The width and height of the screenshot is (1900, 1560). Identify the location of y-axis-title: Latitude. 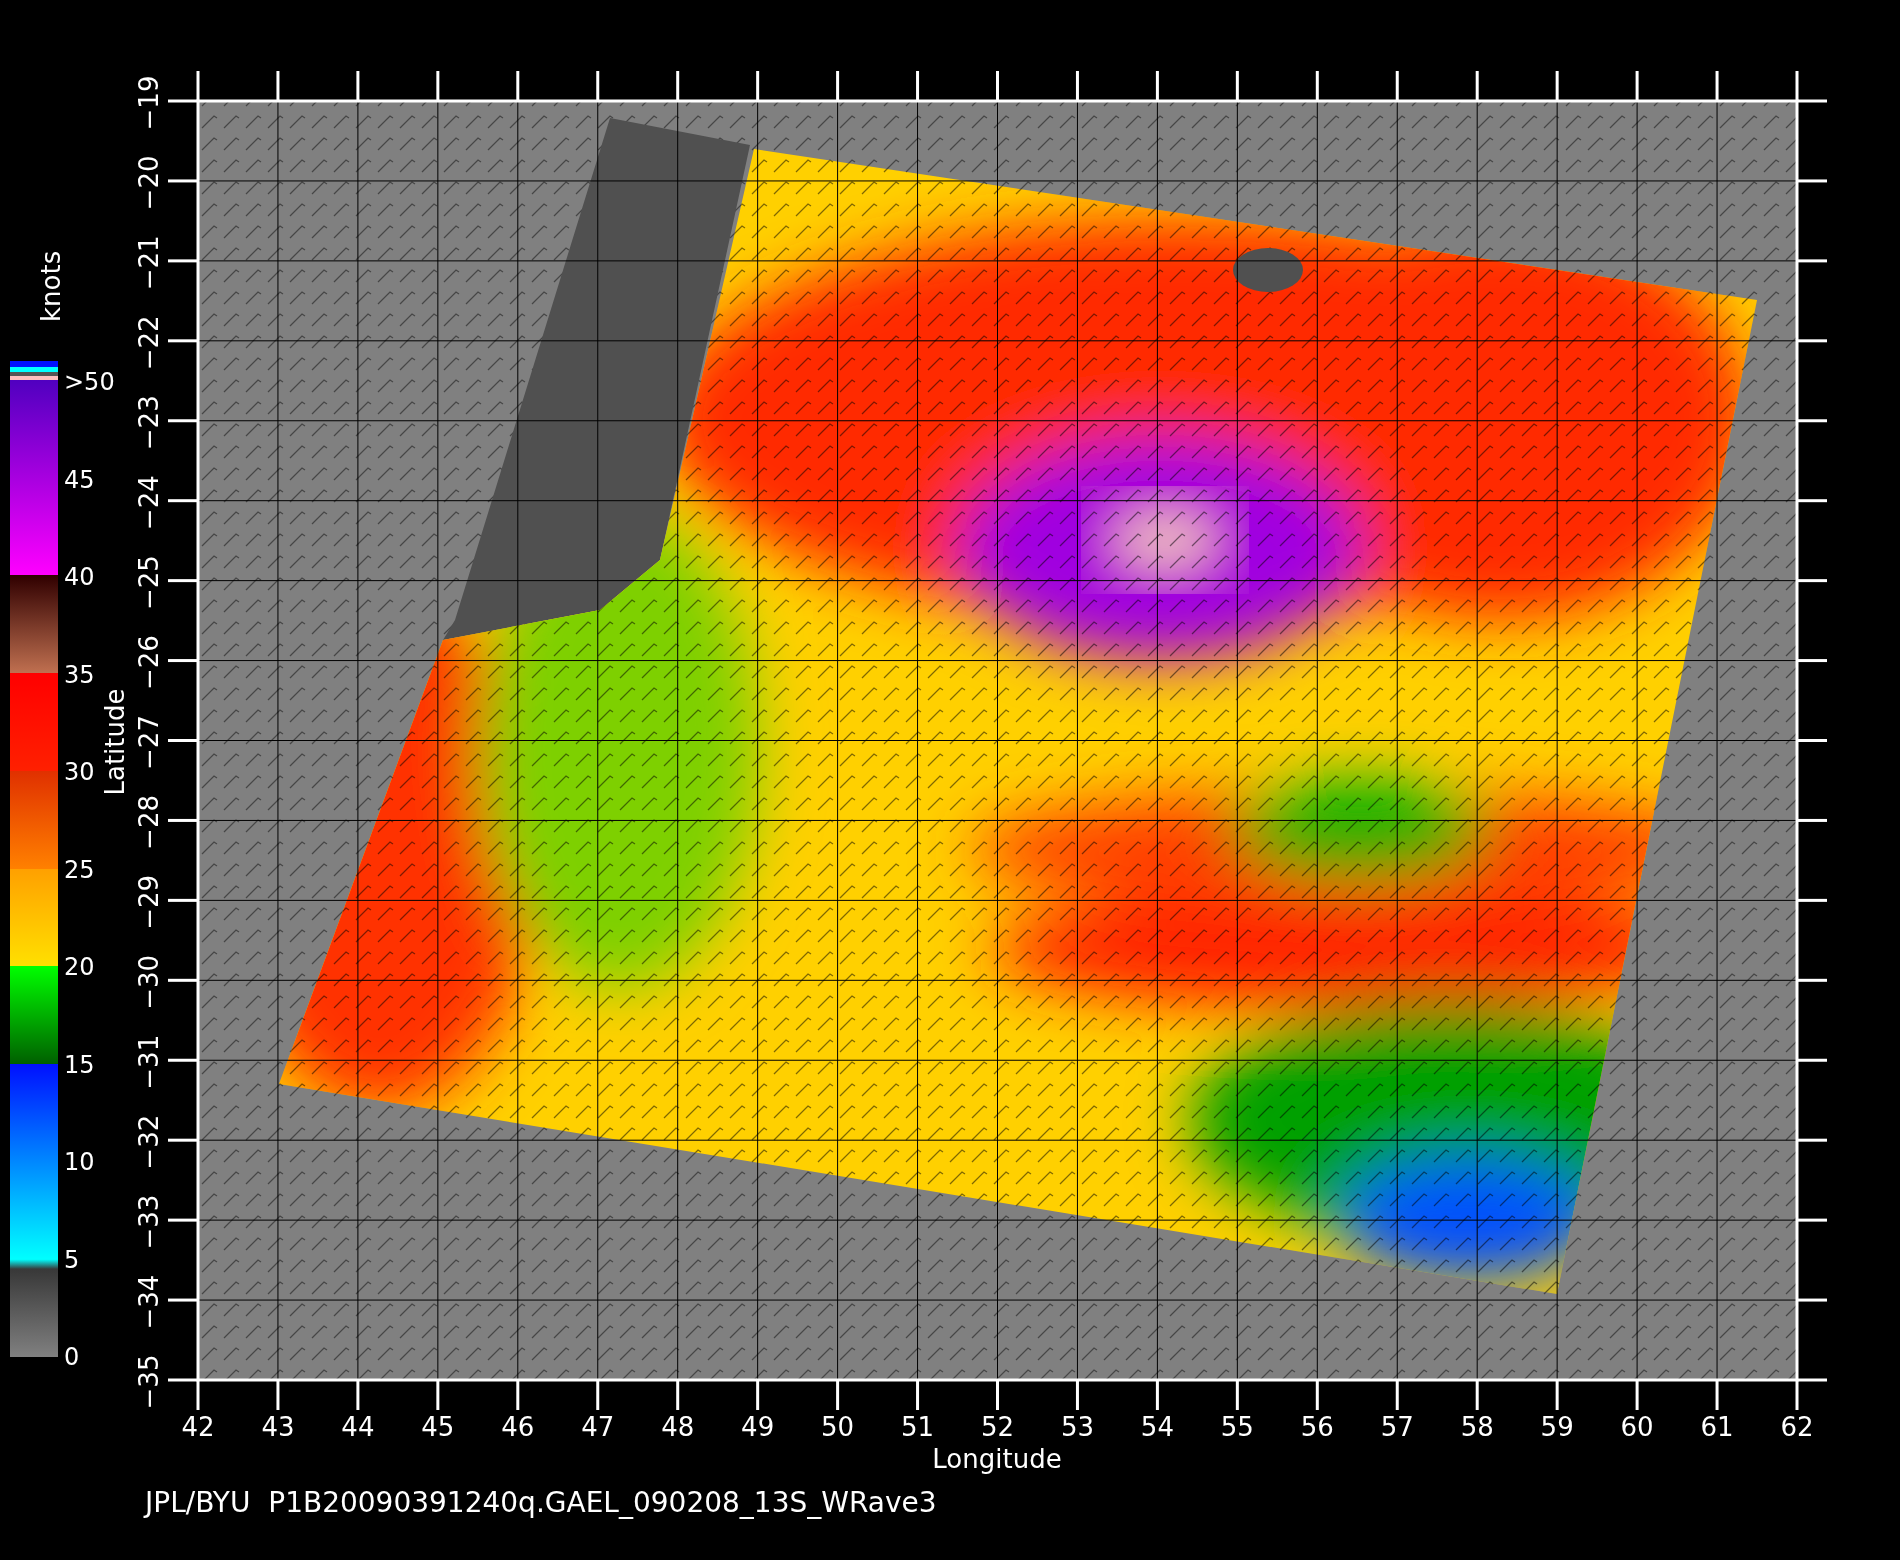
(115, 742).